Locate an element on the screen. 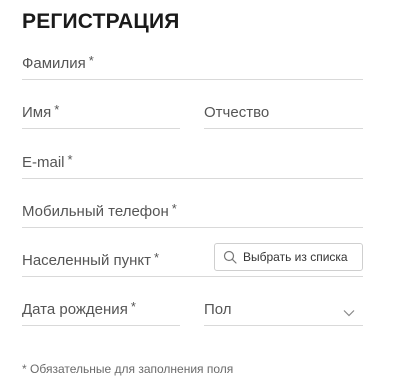  gender-select: Пол is located at coordinates (283, 312).